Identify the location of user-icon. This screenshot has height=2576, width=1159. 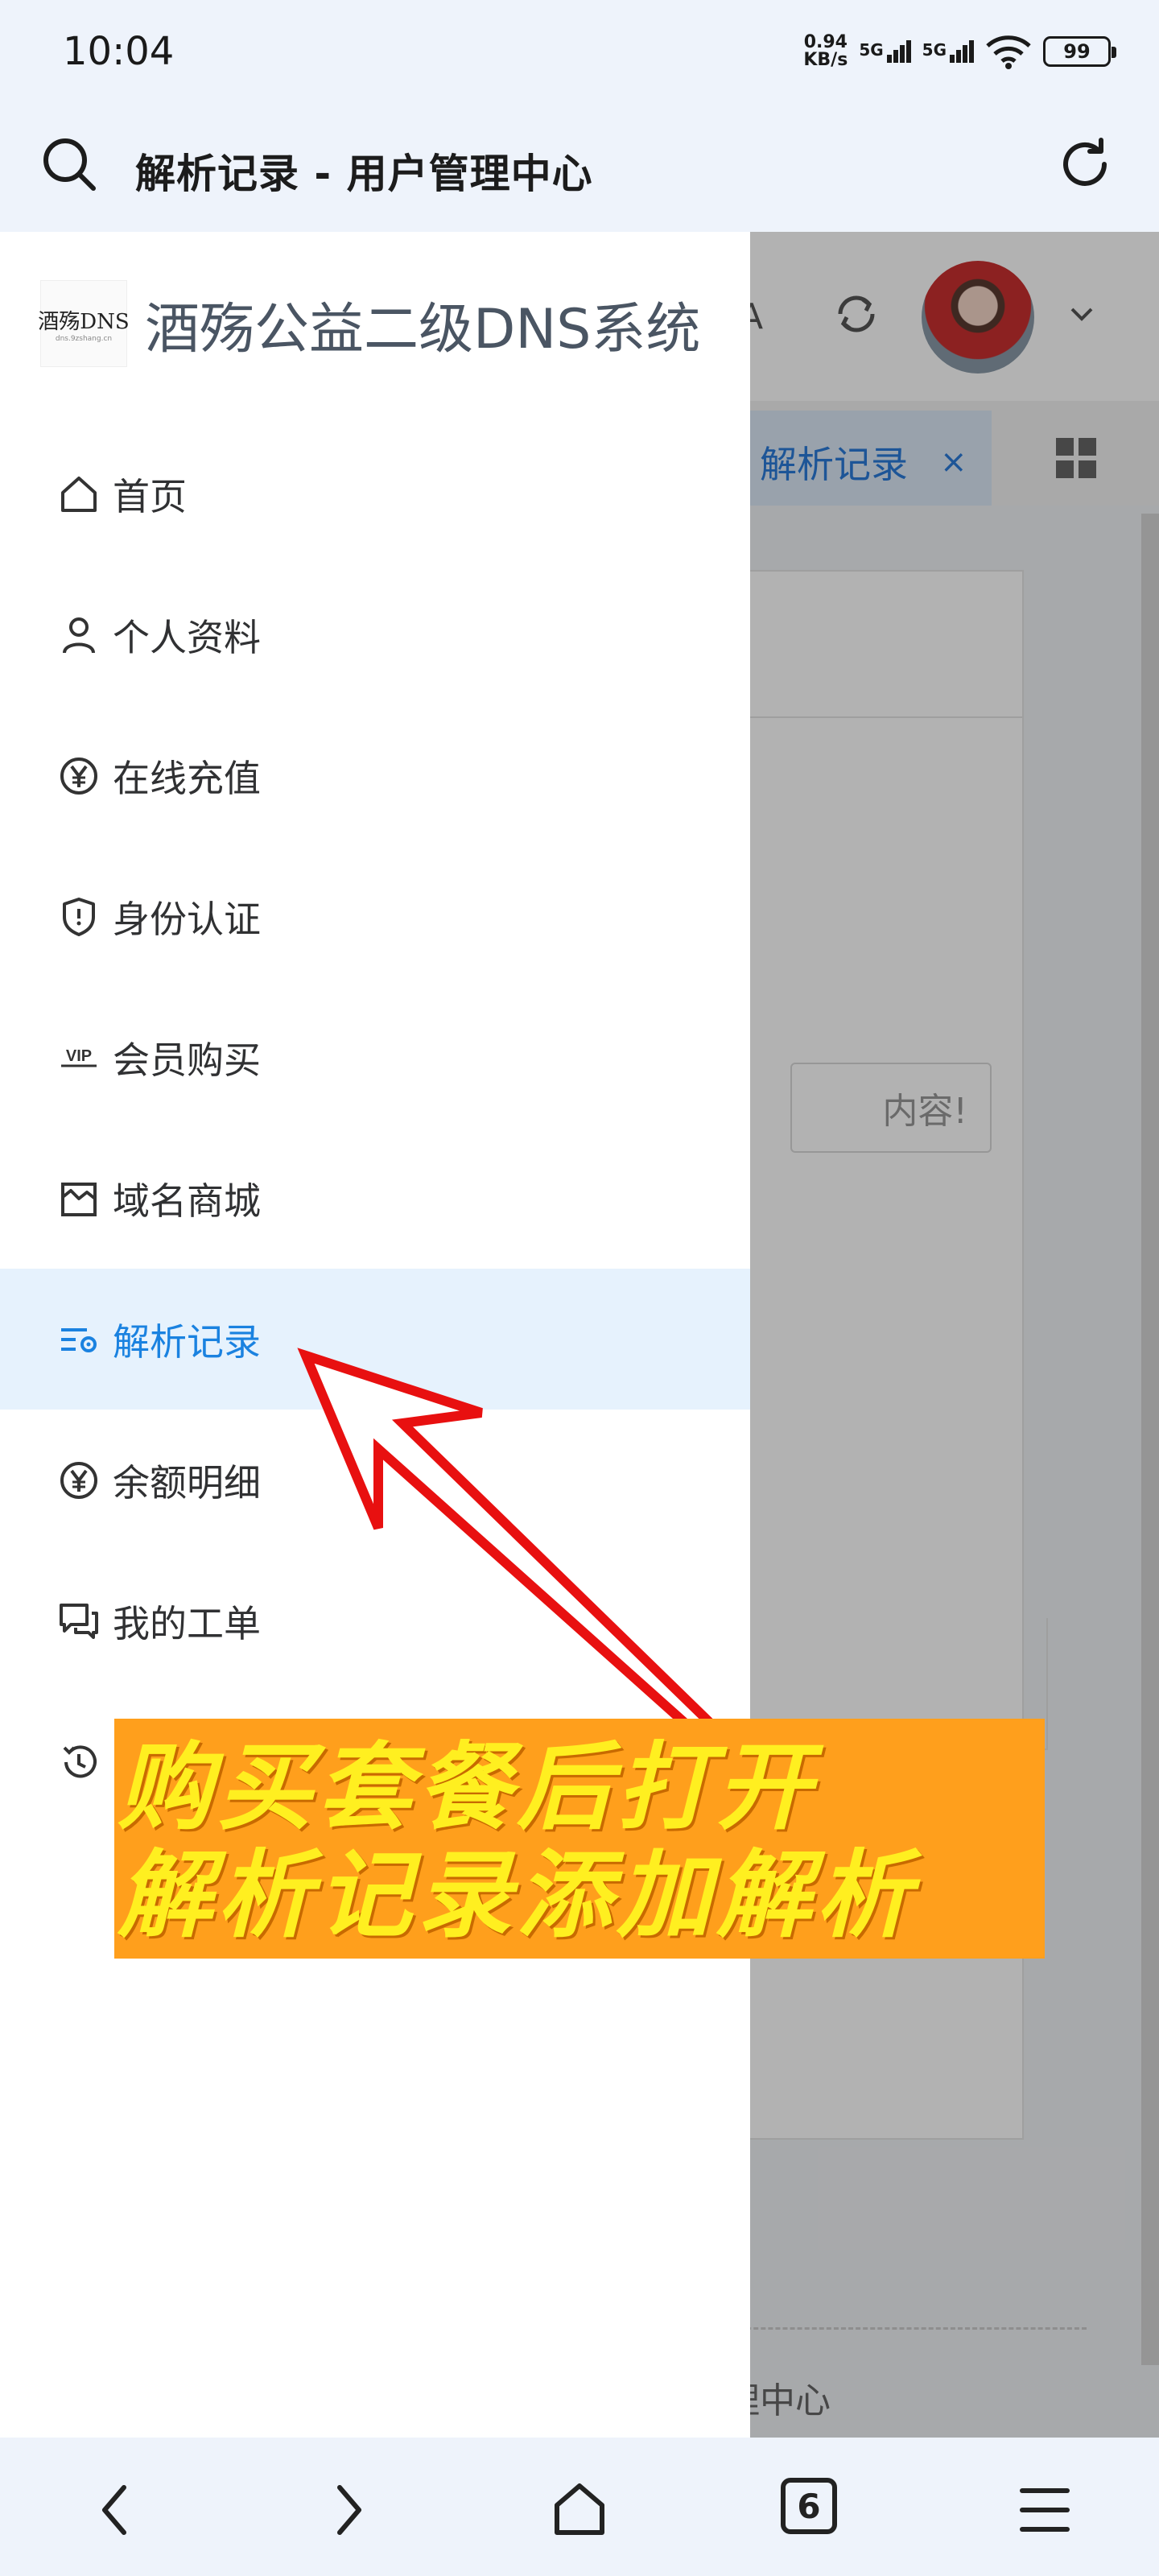
(79, 635).